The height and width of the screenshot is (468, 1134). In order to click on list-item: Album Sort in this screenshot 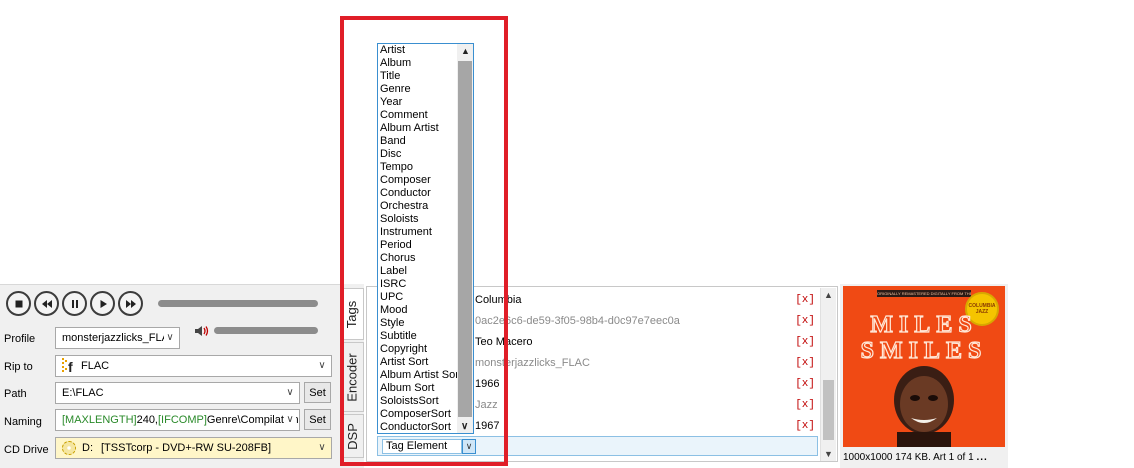, I will do `click(419, 388)`.